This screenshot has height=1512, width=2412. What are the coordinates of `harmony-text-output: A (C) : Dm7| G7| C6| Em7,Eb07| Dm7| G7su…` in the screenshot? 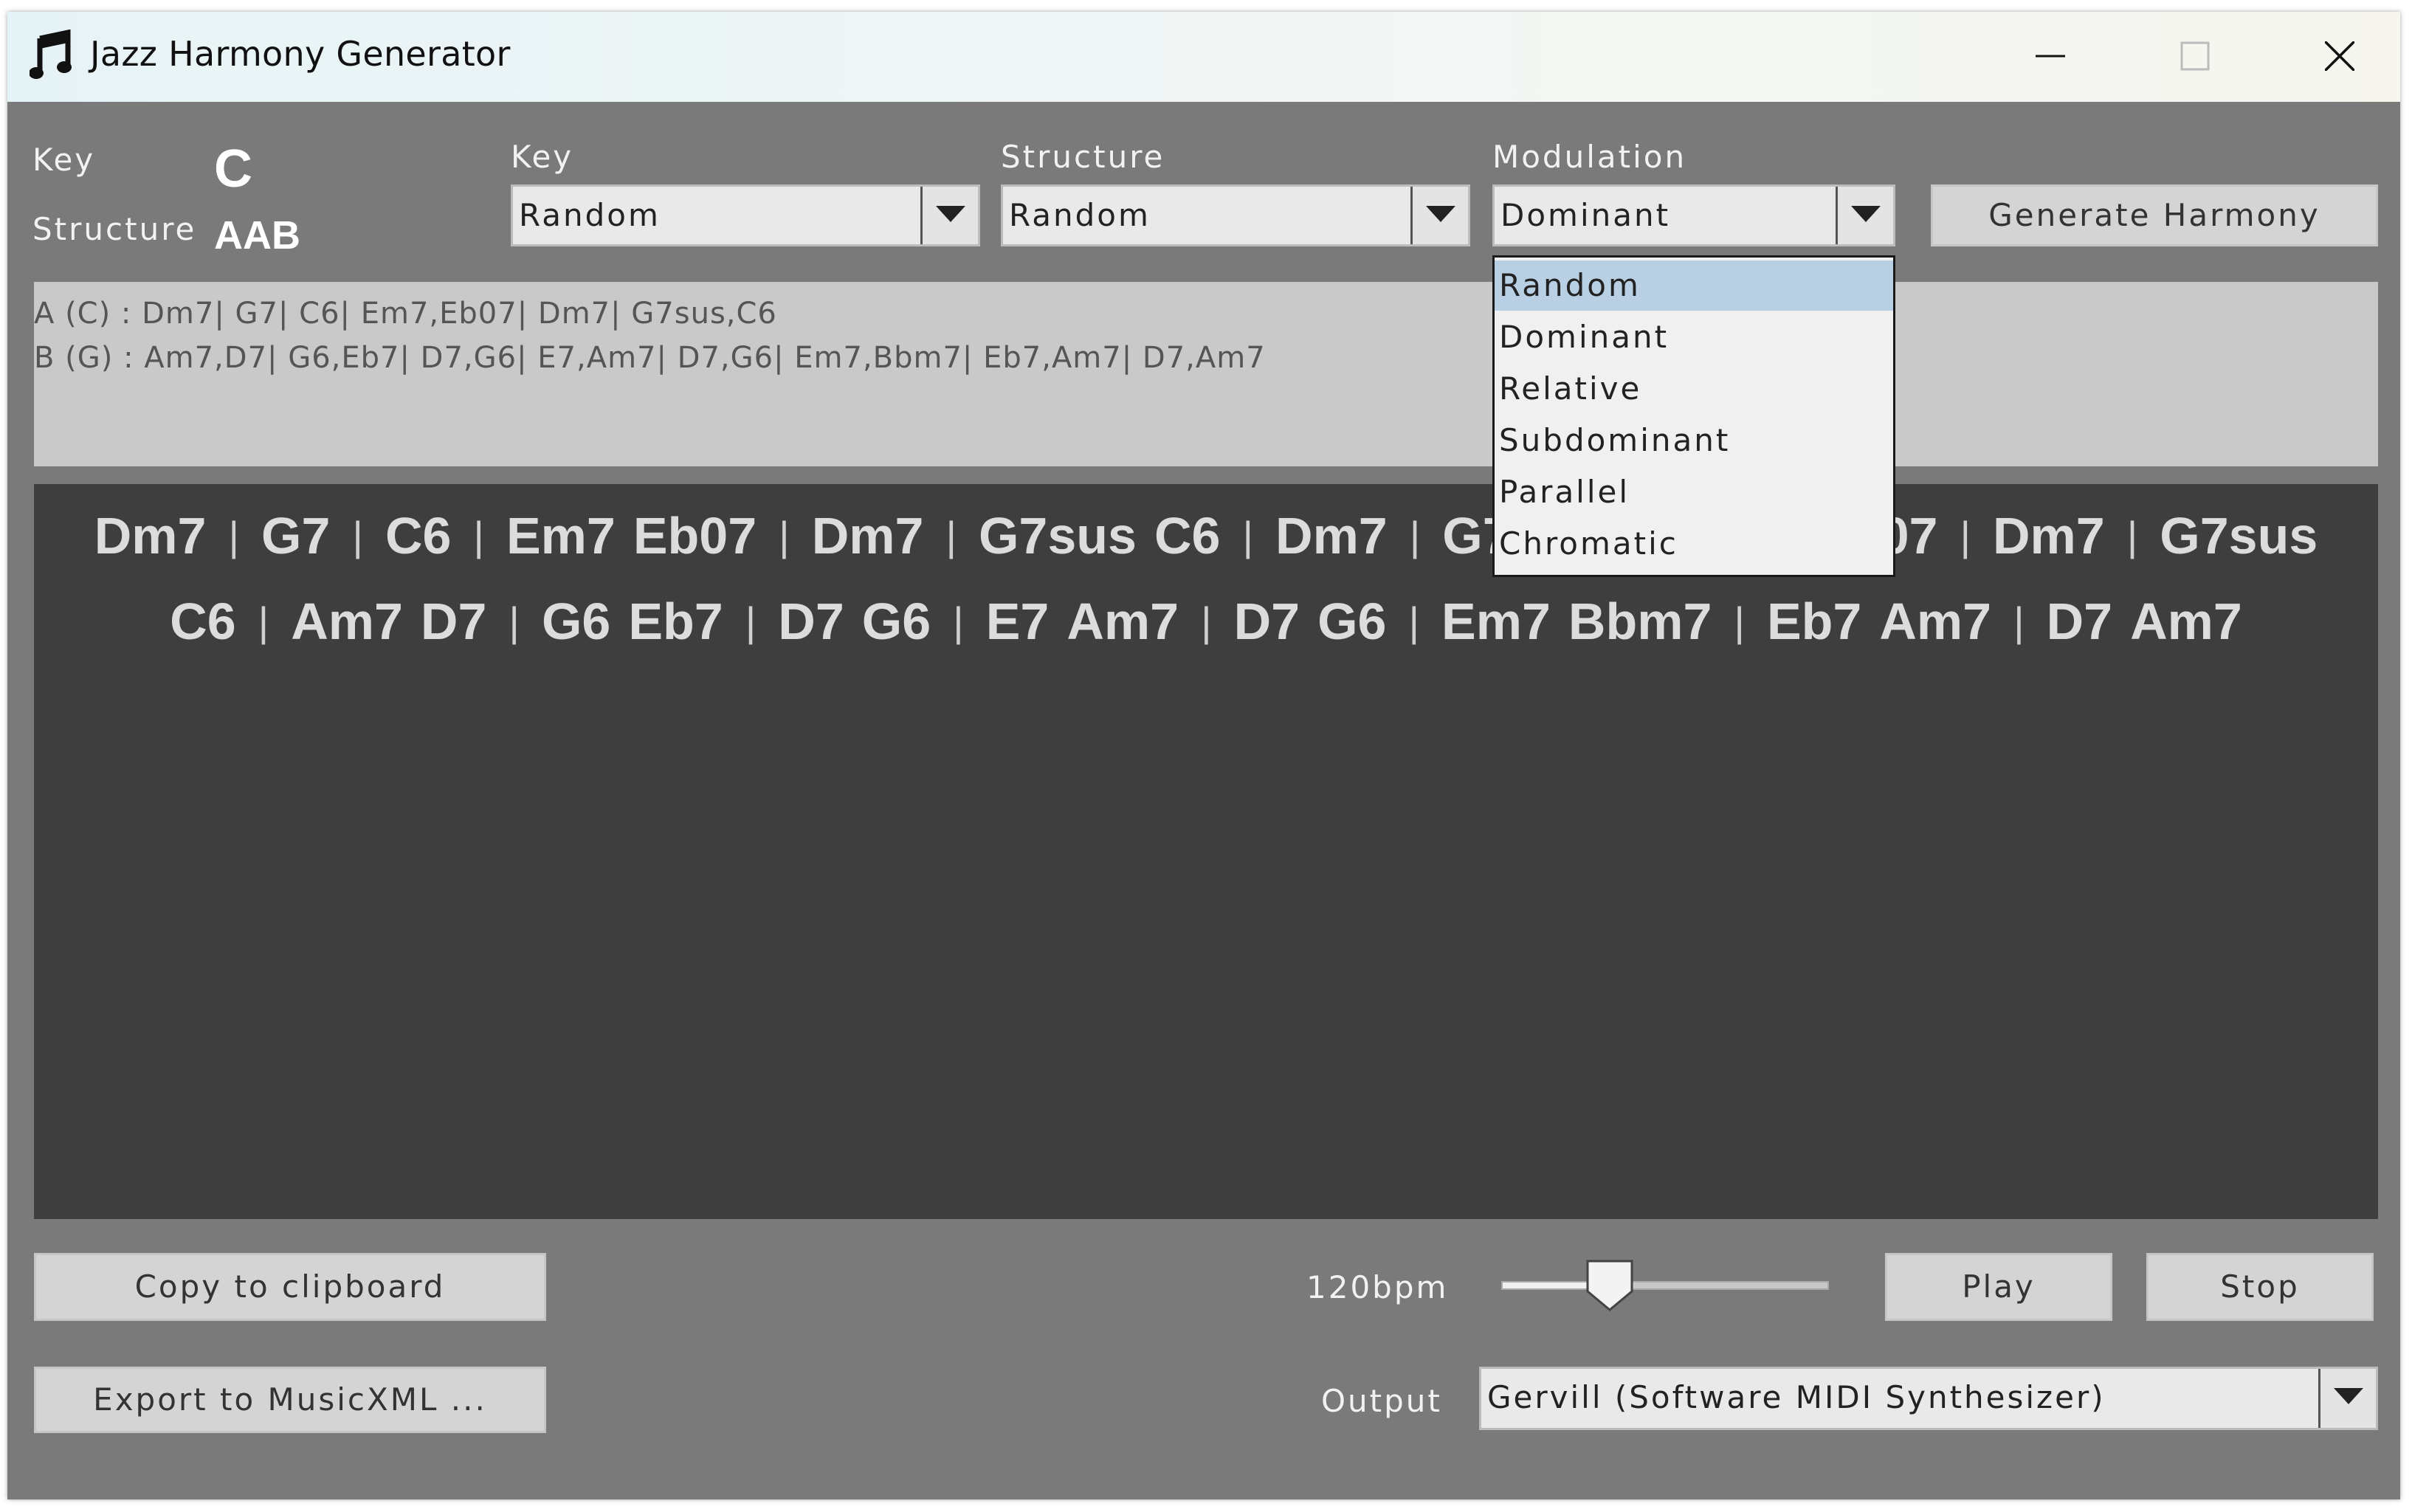 It's located at (1206, 374).